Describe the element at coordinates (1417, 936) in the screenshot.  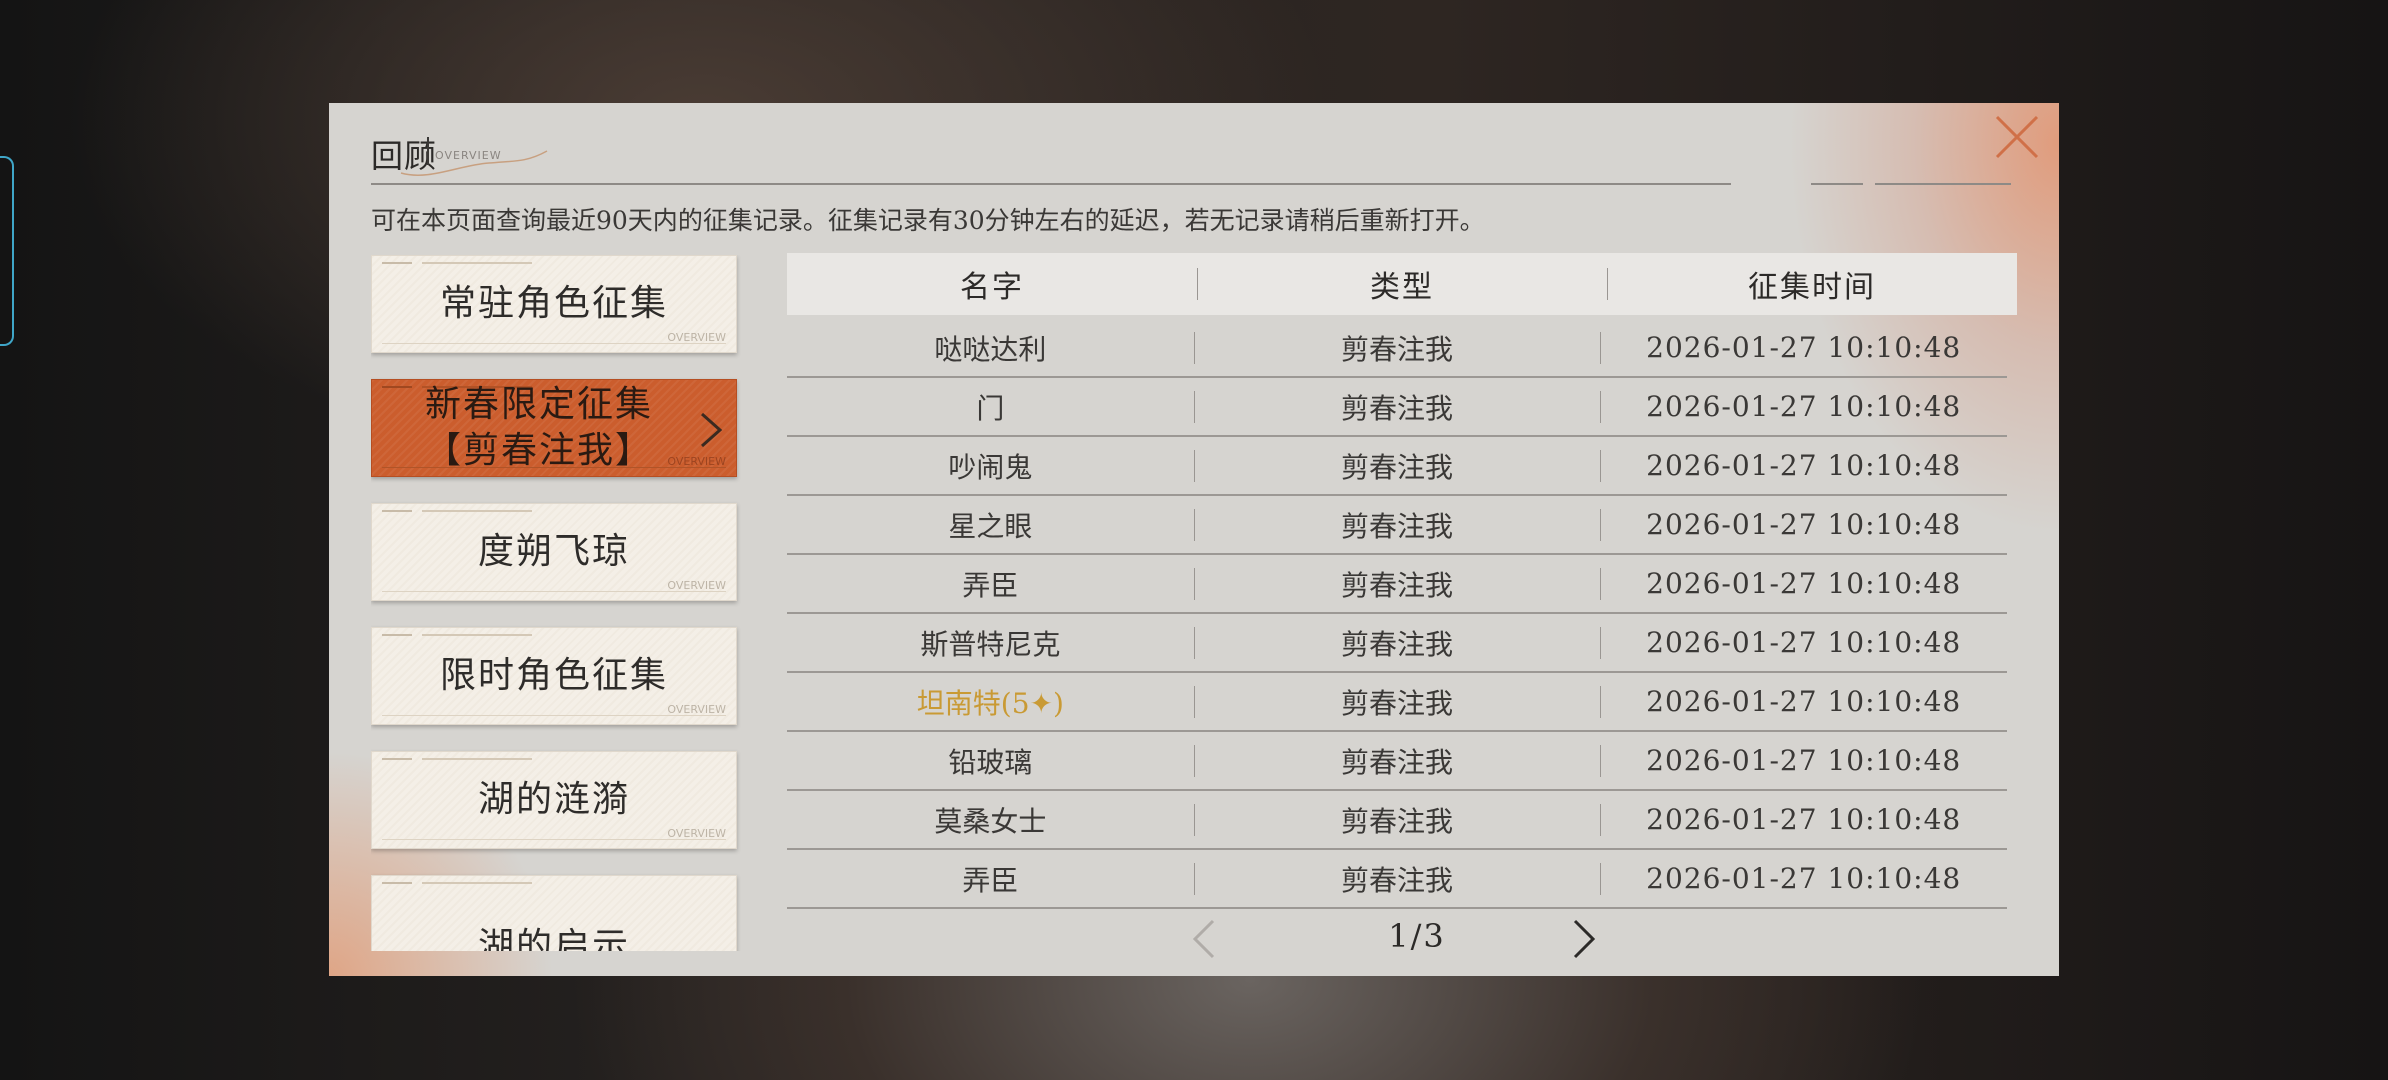
I see `page-indicator: 1/3` at that location.